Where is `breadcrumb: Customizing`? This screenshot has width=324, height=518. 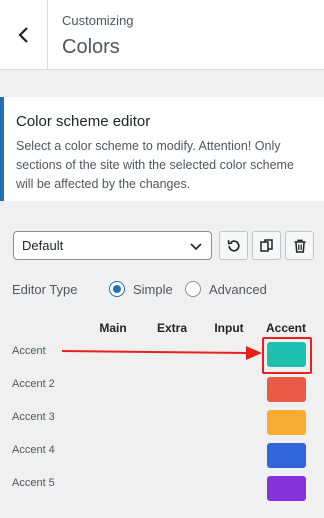
breadcrumb: Customizing is located at coordinates (98, 20).